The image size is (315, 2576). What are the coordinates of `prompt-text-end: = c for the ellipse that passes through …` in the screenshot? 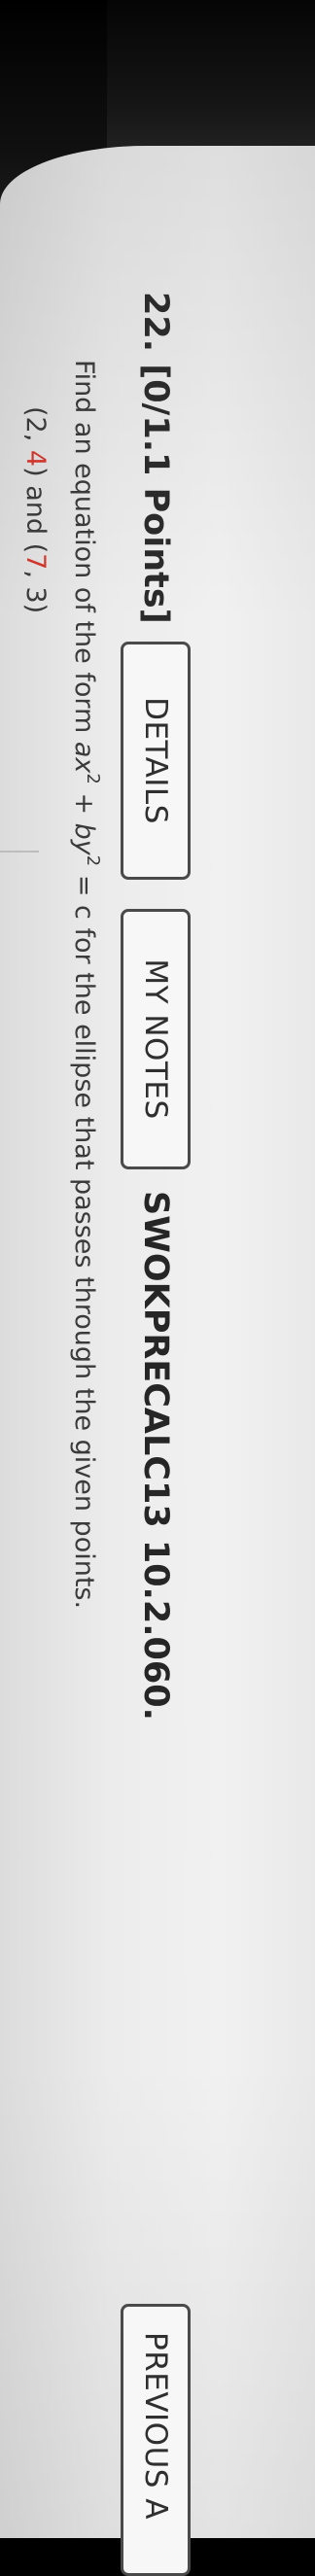 It's located at (84, 1238).